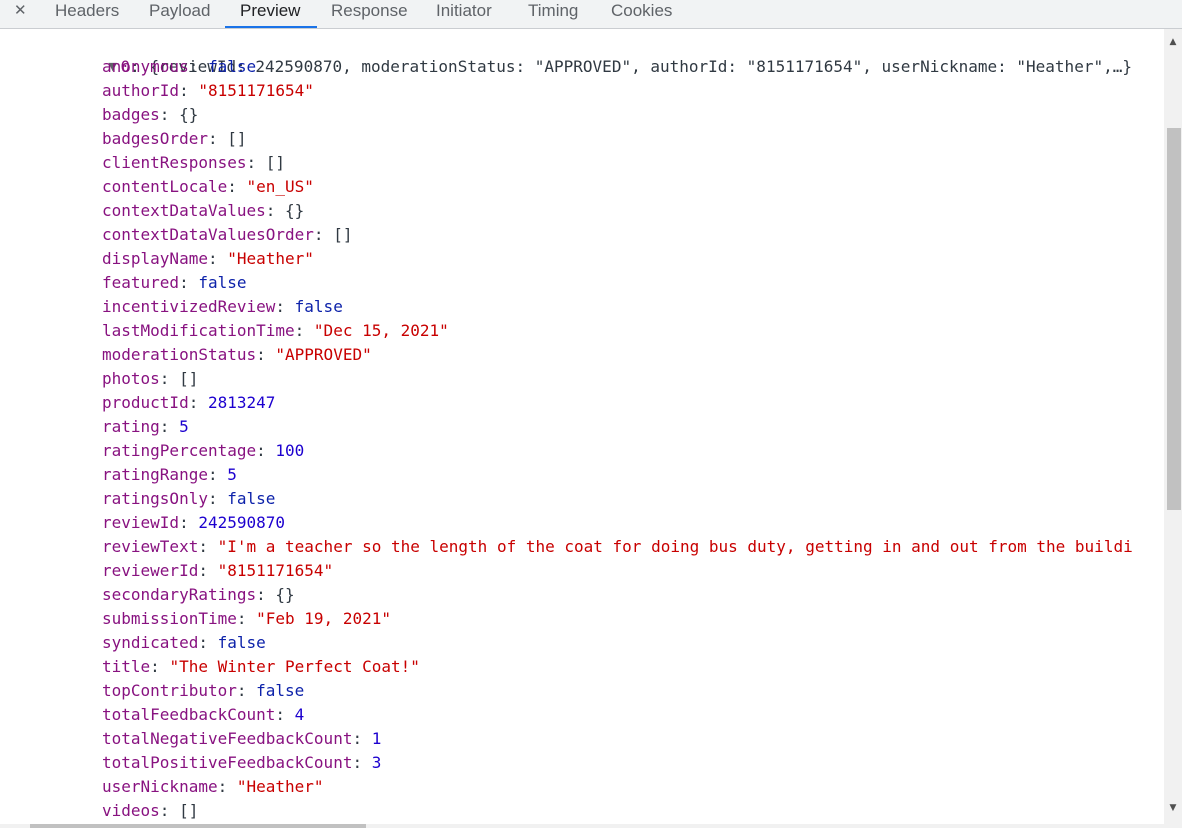 Image resolution: width=1182 pixels, height=828 pixels. Describe the element at coordinates (160, 786) in the screenshot. I see `property-key: userNickname` at that location.